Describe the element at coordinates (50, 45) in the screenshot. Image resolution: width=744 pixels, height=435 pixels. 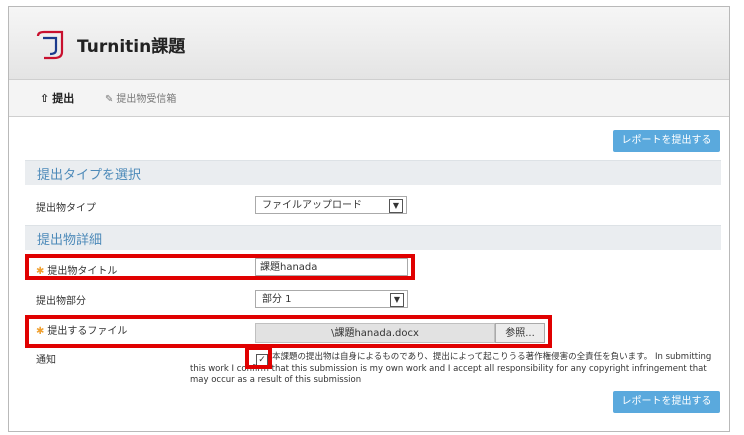
I see `turnitin-logo-icon` at that location.